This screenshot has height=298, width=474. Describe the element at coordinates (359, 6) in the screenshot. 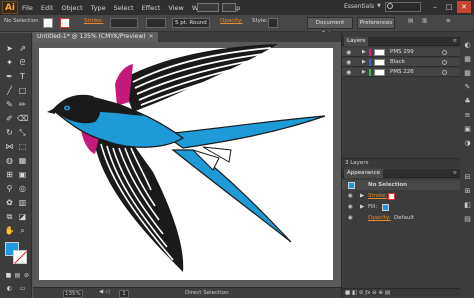

I see `workspace-switcher: Essentials` at that location.